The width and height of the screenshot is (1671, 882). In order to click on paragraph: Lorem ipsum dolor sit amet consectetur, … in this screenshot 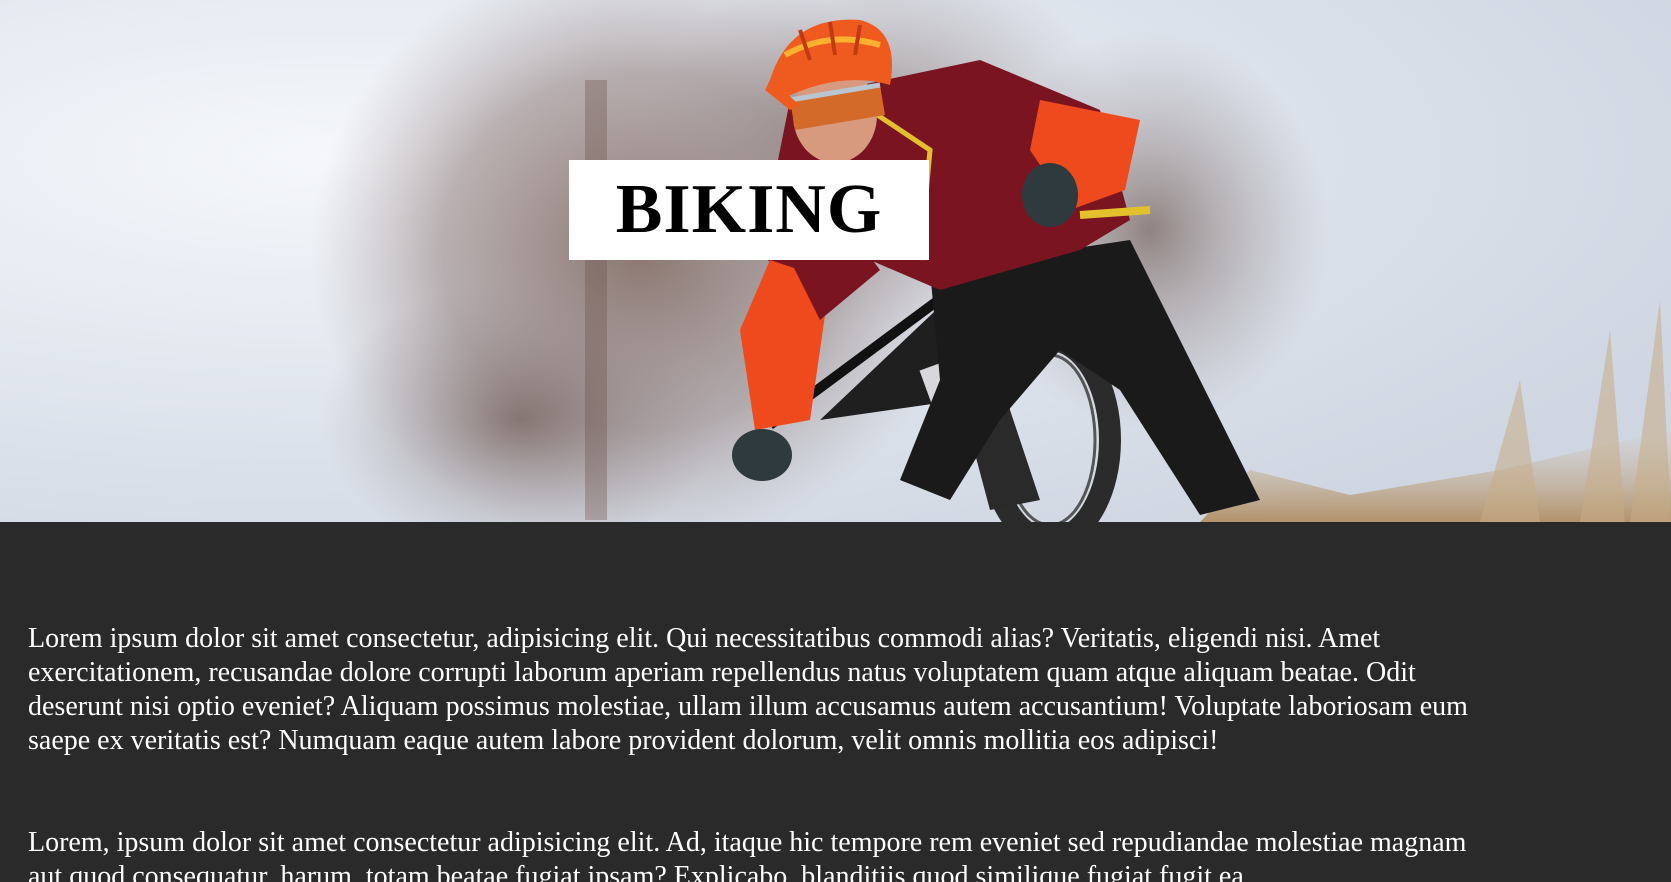, I will do `click(748, 689)`.